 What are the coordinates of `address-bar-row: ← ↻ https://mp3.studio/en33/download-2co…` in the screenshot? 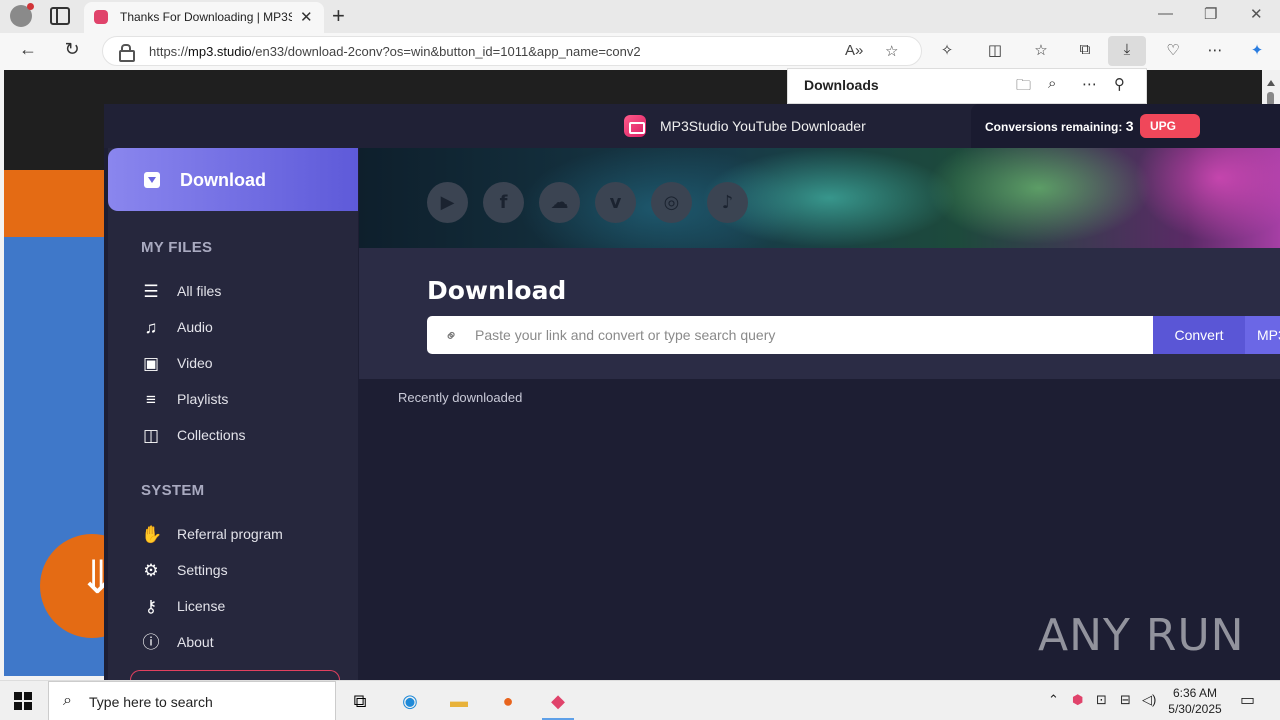 It's located at (640, 51).